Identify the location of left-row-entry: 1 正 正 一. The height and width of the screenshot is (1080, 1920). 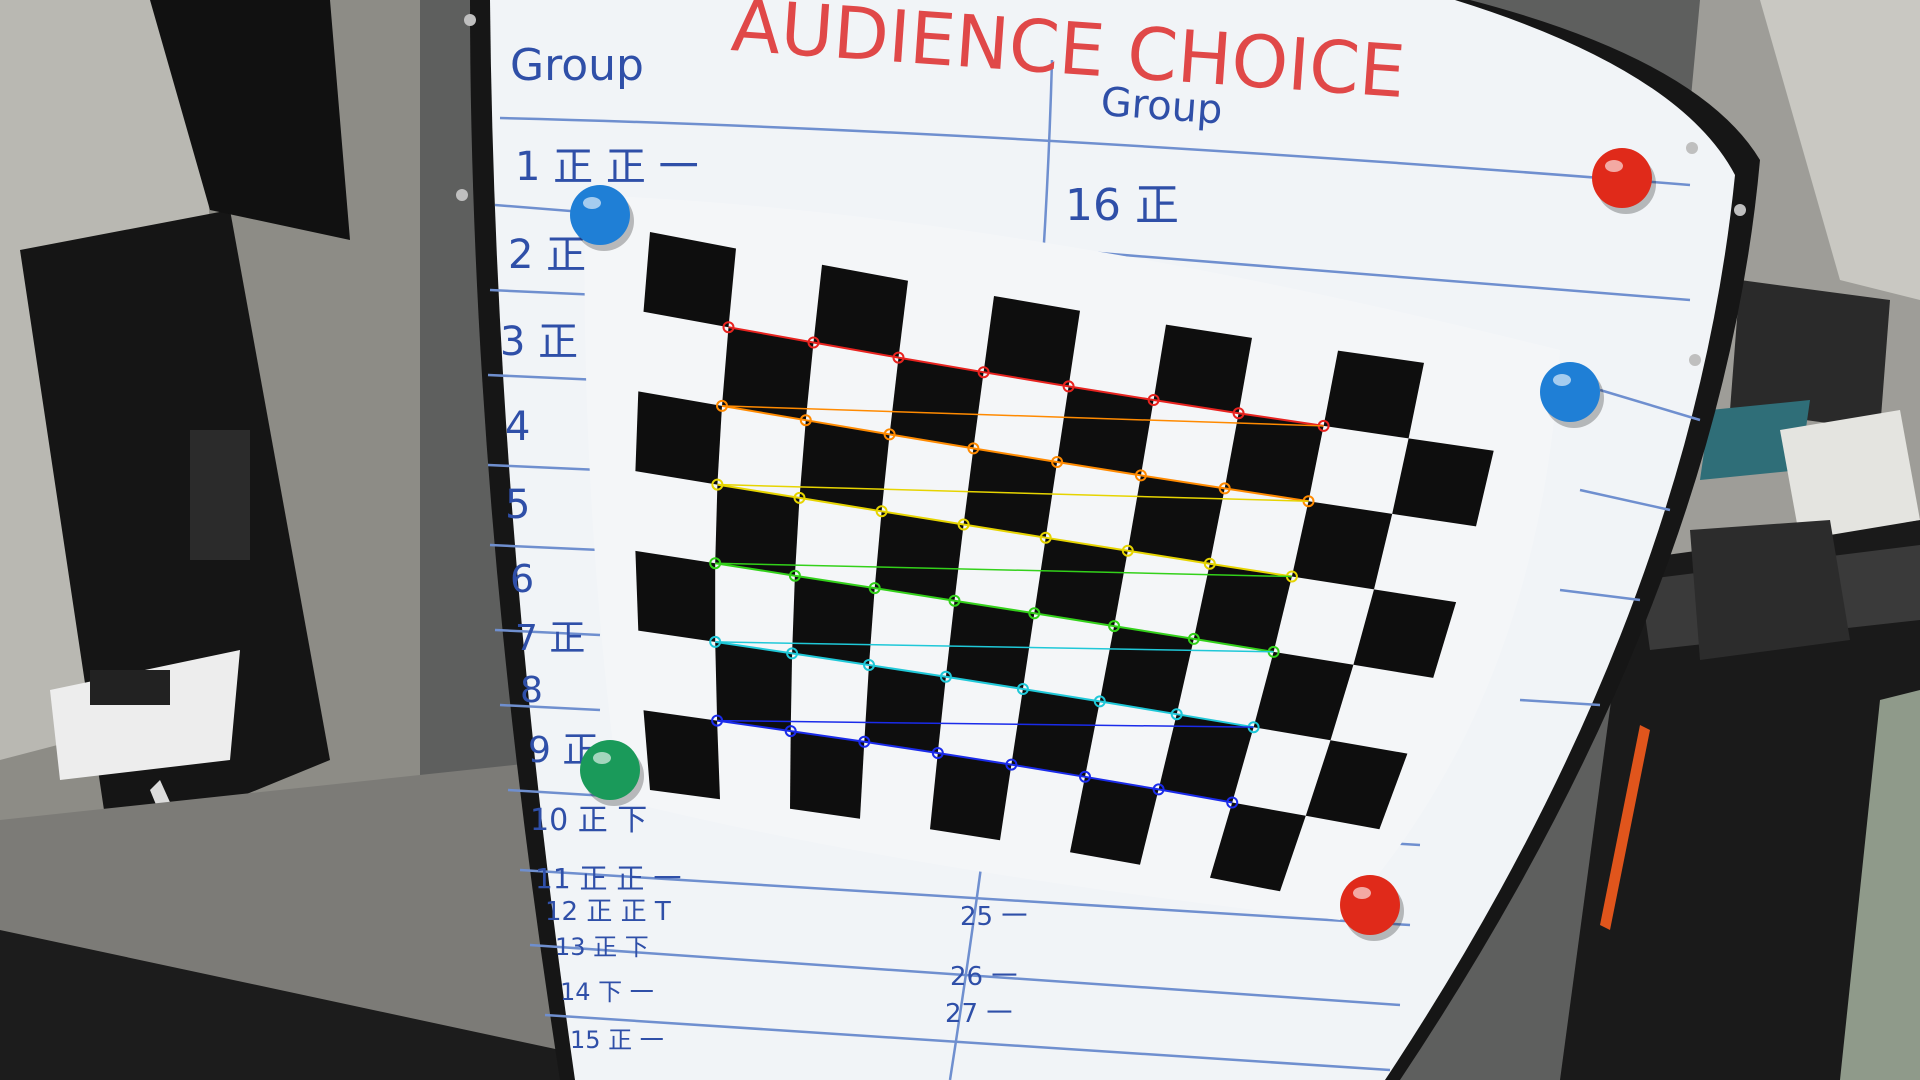
(607, 167).